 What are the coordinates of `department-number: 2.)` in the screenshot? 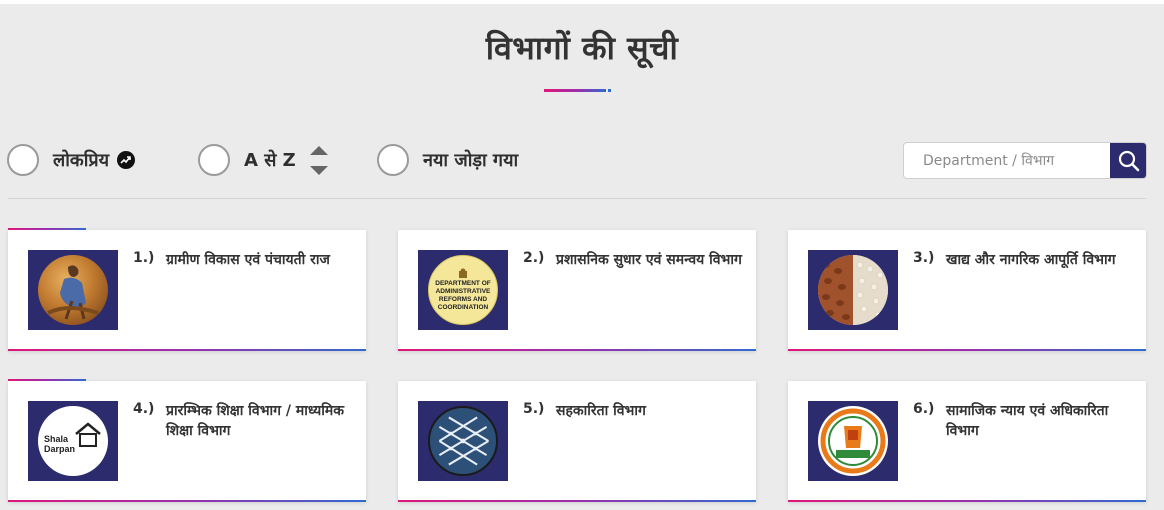 It's located at (534, 258).